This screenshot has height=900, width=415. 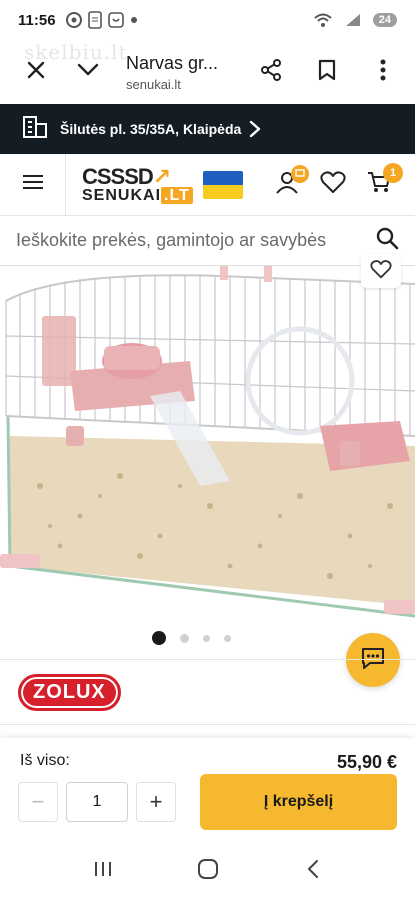 I want to click on close-icon, so click(x=36, y=72).